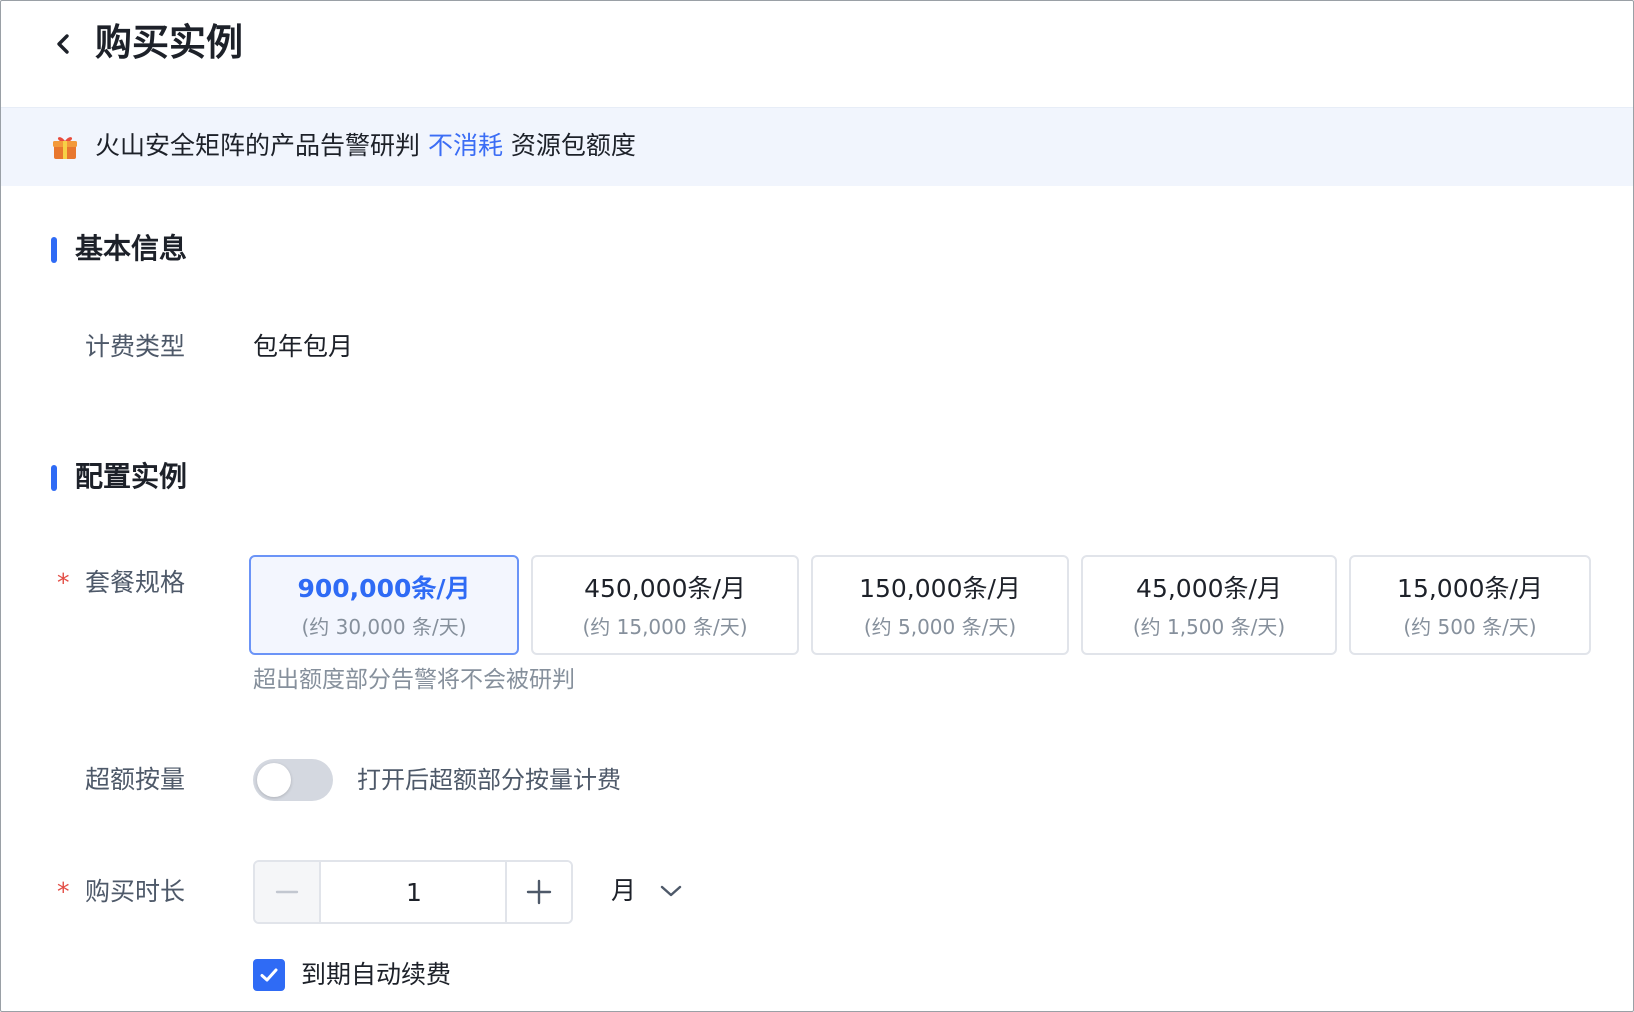 This screenshot has width=1634, height=1012. What do you see at coordinates (940, 627) in the screenshot?
I see `plan-option-daily: (约 5,000 条/天)` at bounding box center [940, 627].